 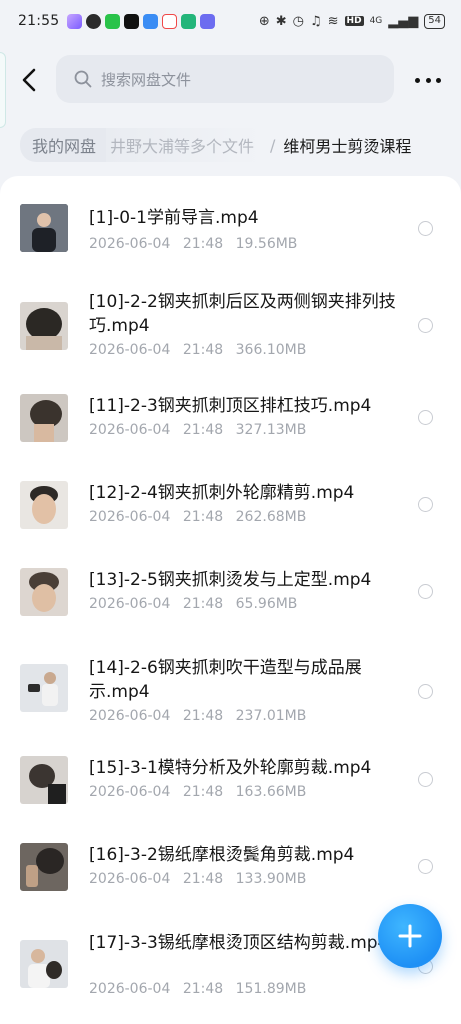 What do you see at coordinates (264, 21) in the screenshot?
I see `add-circle-icon: ⊕` at bounding box center [264, 21].